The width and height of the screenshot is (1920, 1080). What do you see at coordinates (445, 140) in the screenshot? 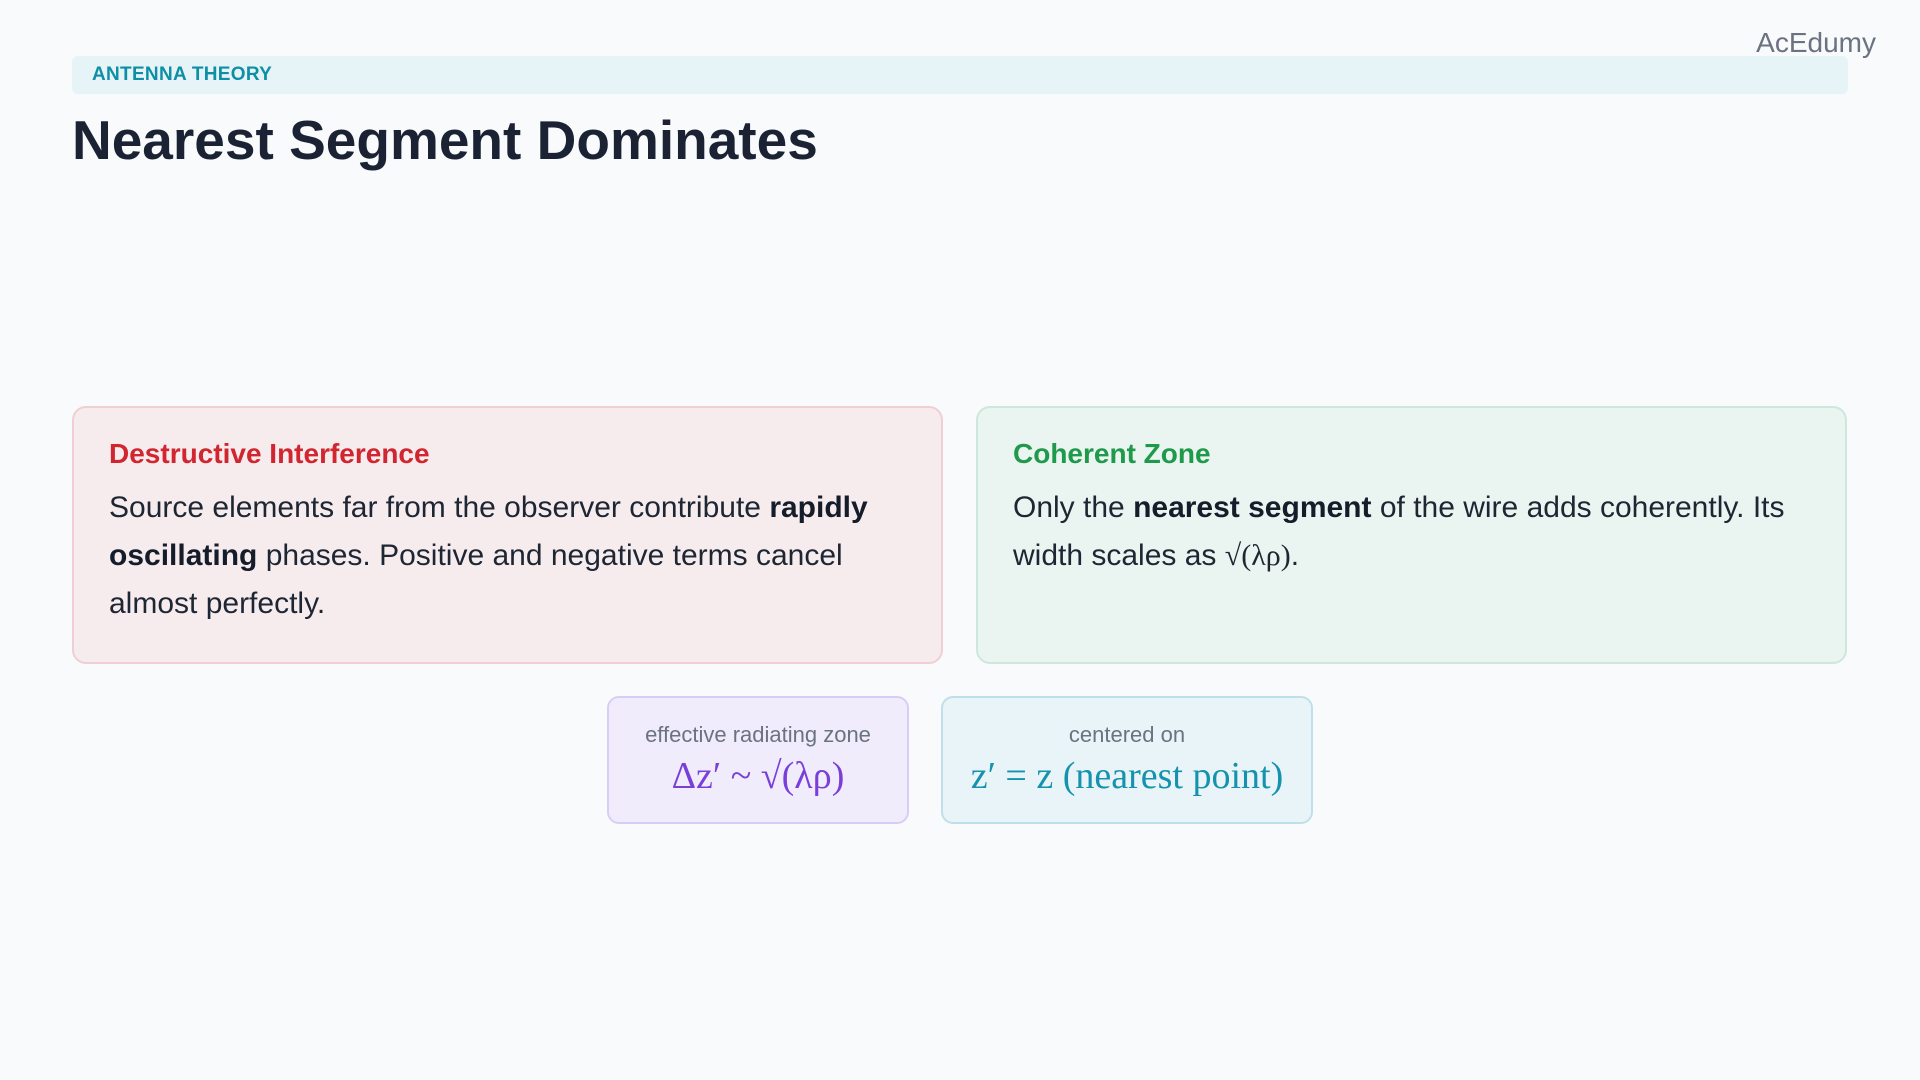
I see `slide-title: Nearest Segment Dominates` at bounding box center [445, 140].